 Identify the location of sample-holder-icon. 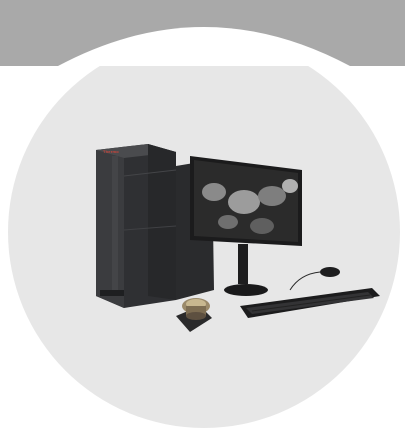
(194, 315).